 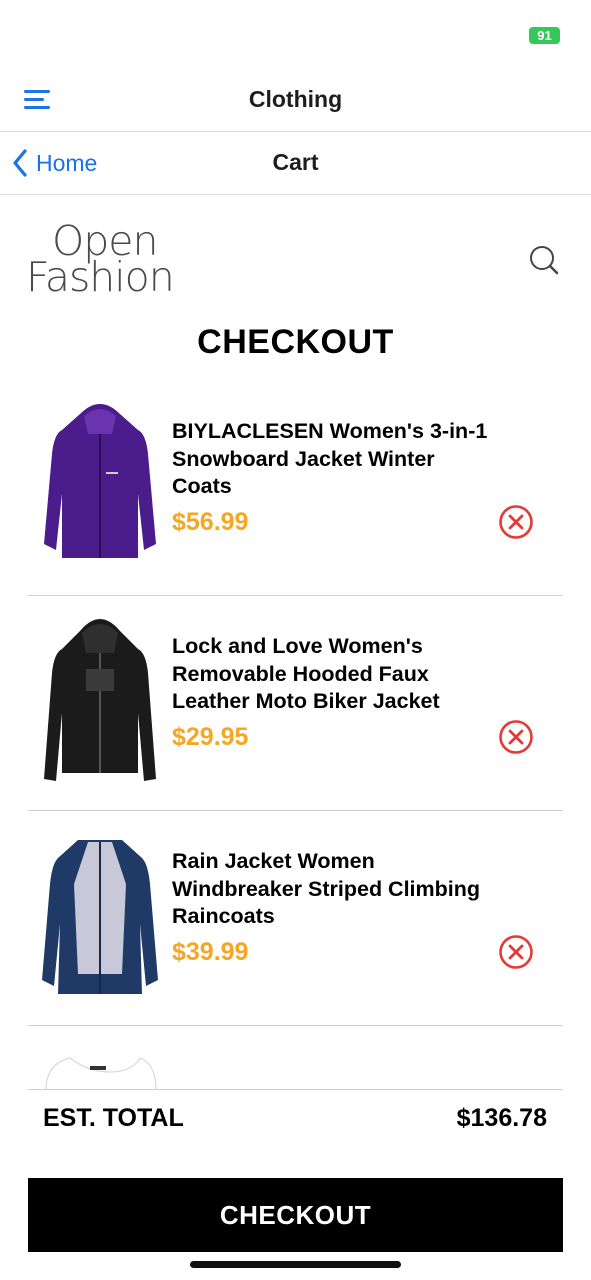 I want to click on item-price: $56.99, so click(x=210, y=522).